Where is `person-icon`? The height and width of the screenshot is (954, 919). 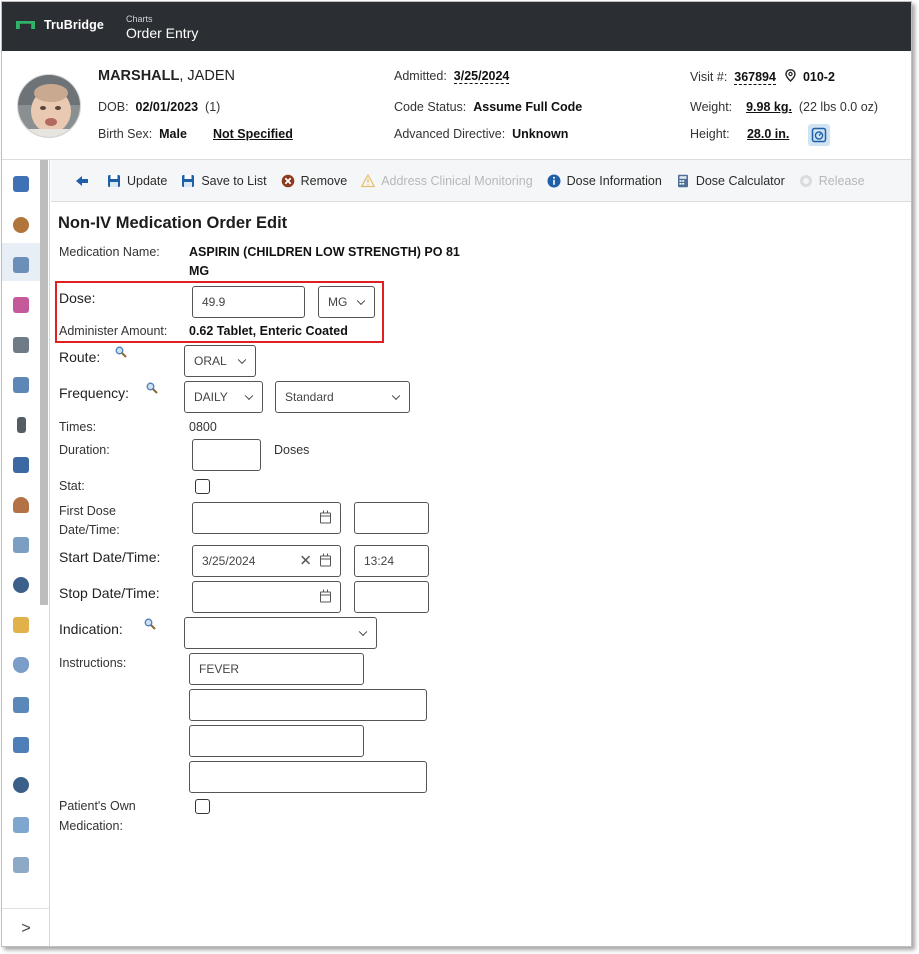
person-icon is located at coordinates (21, 505).